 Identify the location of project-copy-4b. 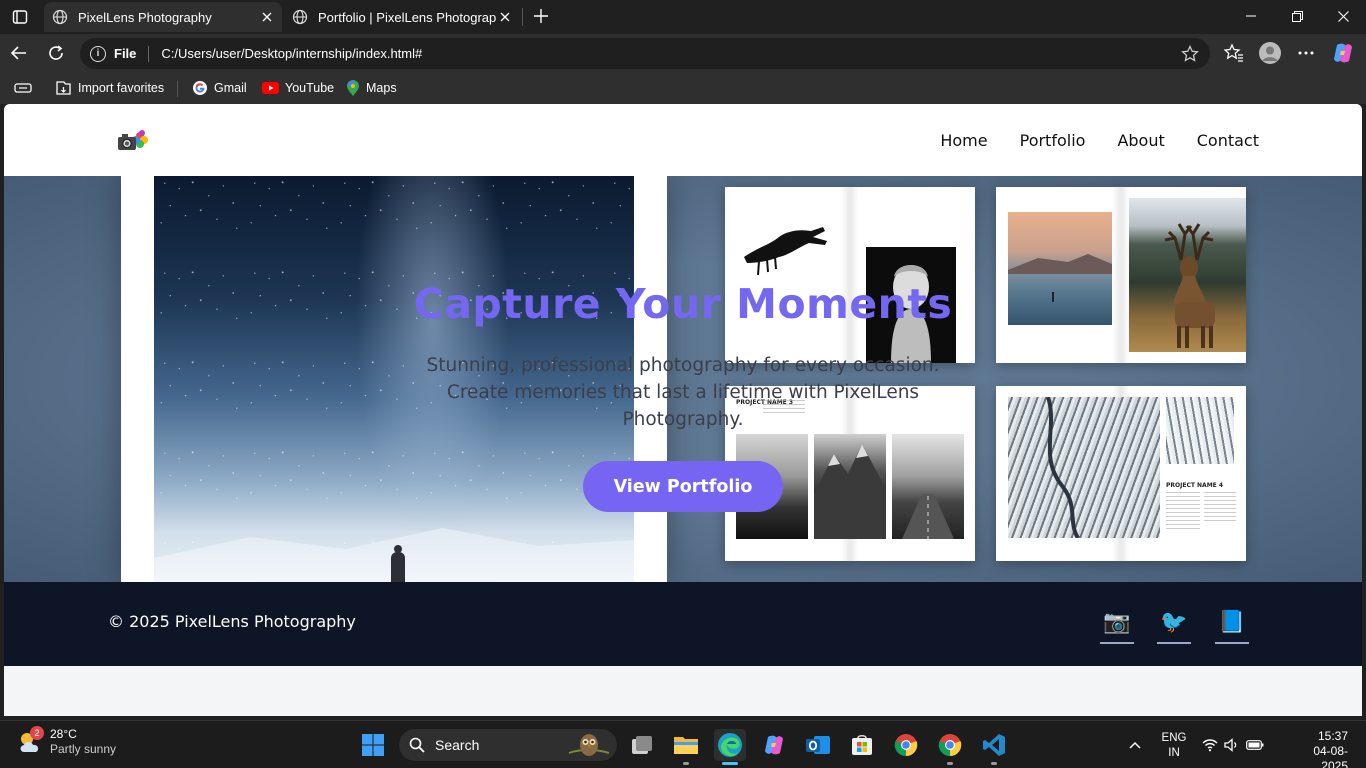
(1220, 507).